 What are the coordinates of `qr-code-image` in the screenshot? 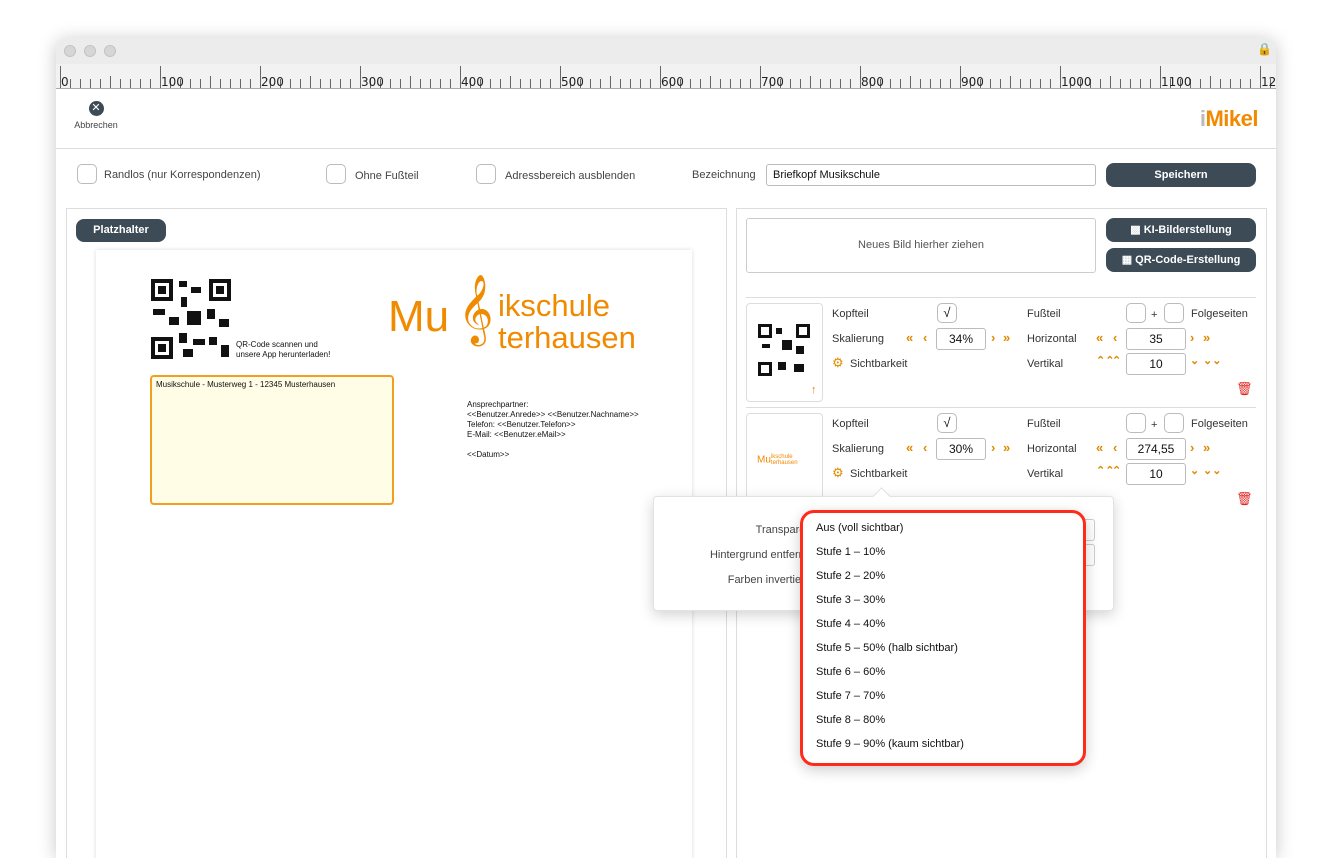 It's located at (191, 319).